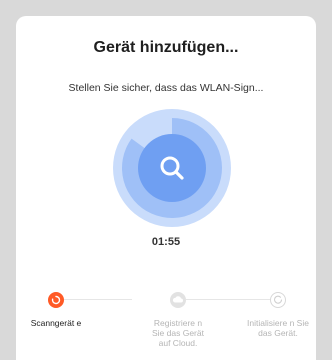 This screenshot has height=360, width=332. I want to click on step-label-init: Initialisiere n Sie das Gerät., so click(278, 328).